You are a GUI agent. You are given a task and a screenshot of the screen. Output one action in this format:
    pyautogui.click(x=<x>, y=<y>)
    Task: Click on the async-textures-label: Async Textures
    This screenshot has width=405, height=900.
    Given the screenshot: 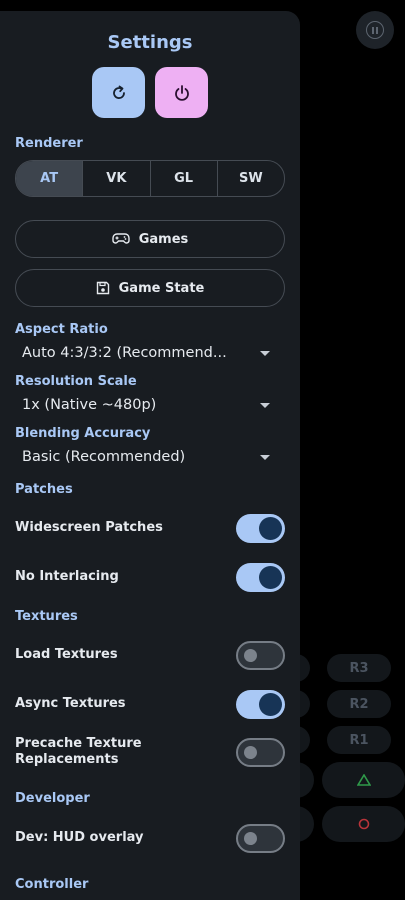 What is the action you would take?
    pyautogui.click(x=70, y=703)
    